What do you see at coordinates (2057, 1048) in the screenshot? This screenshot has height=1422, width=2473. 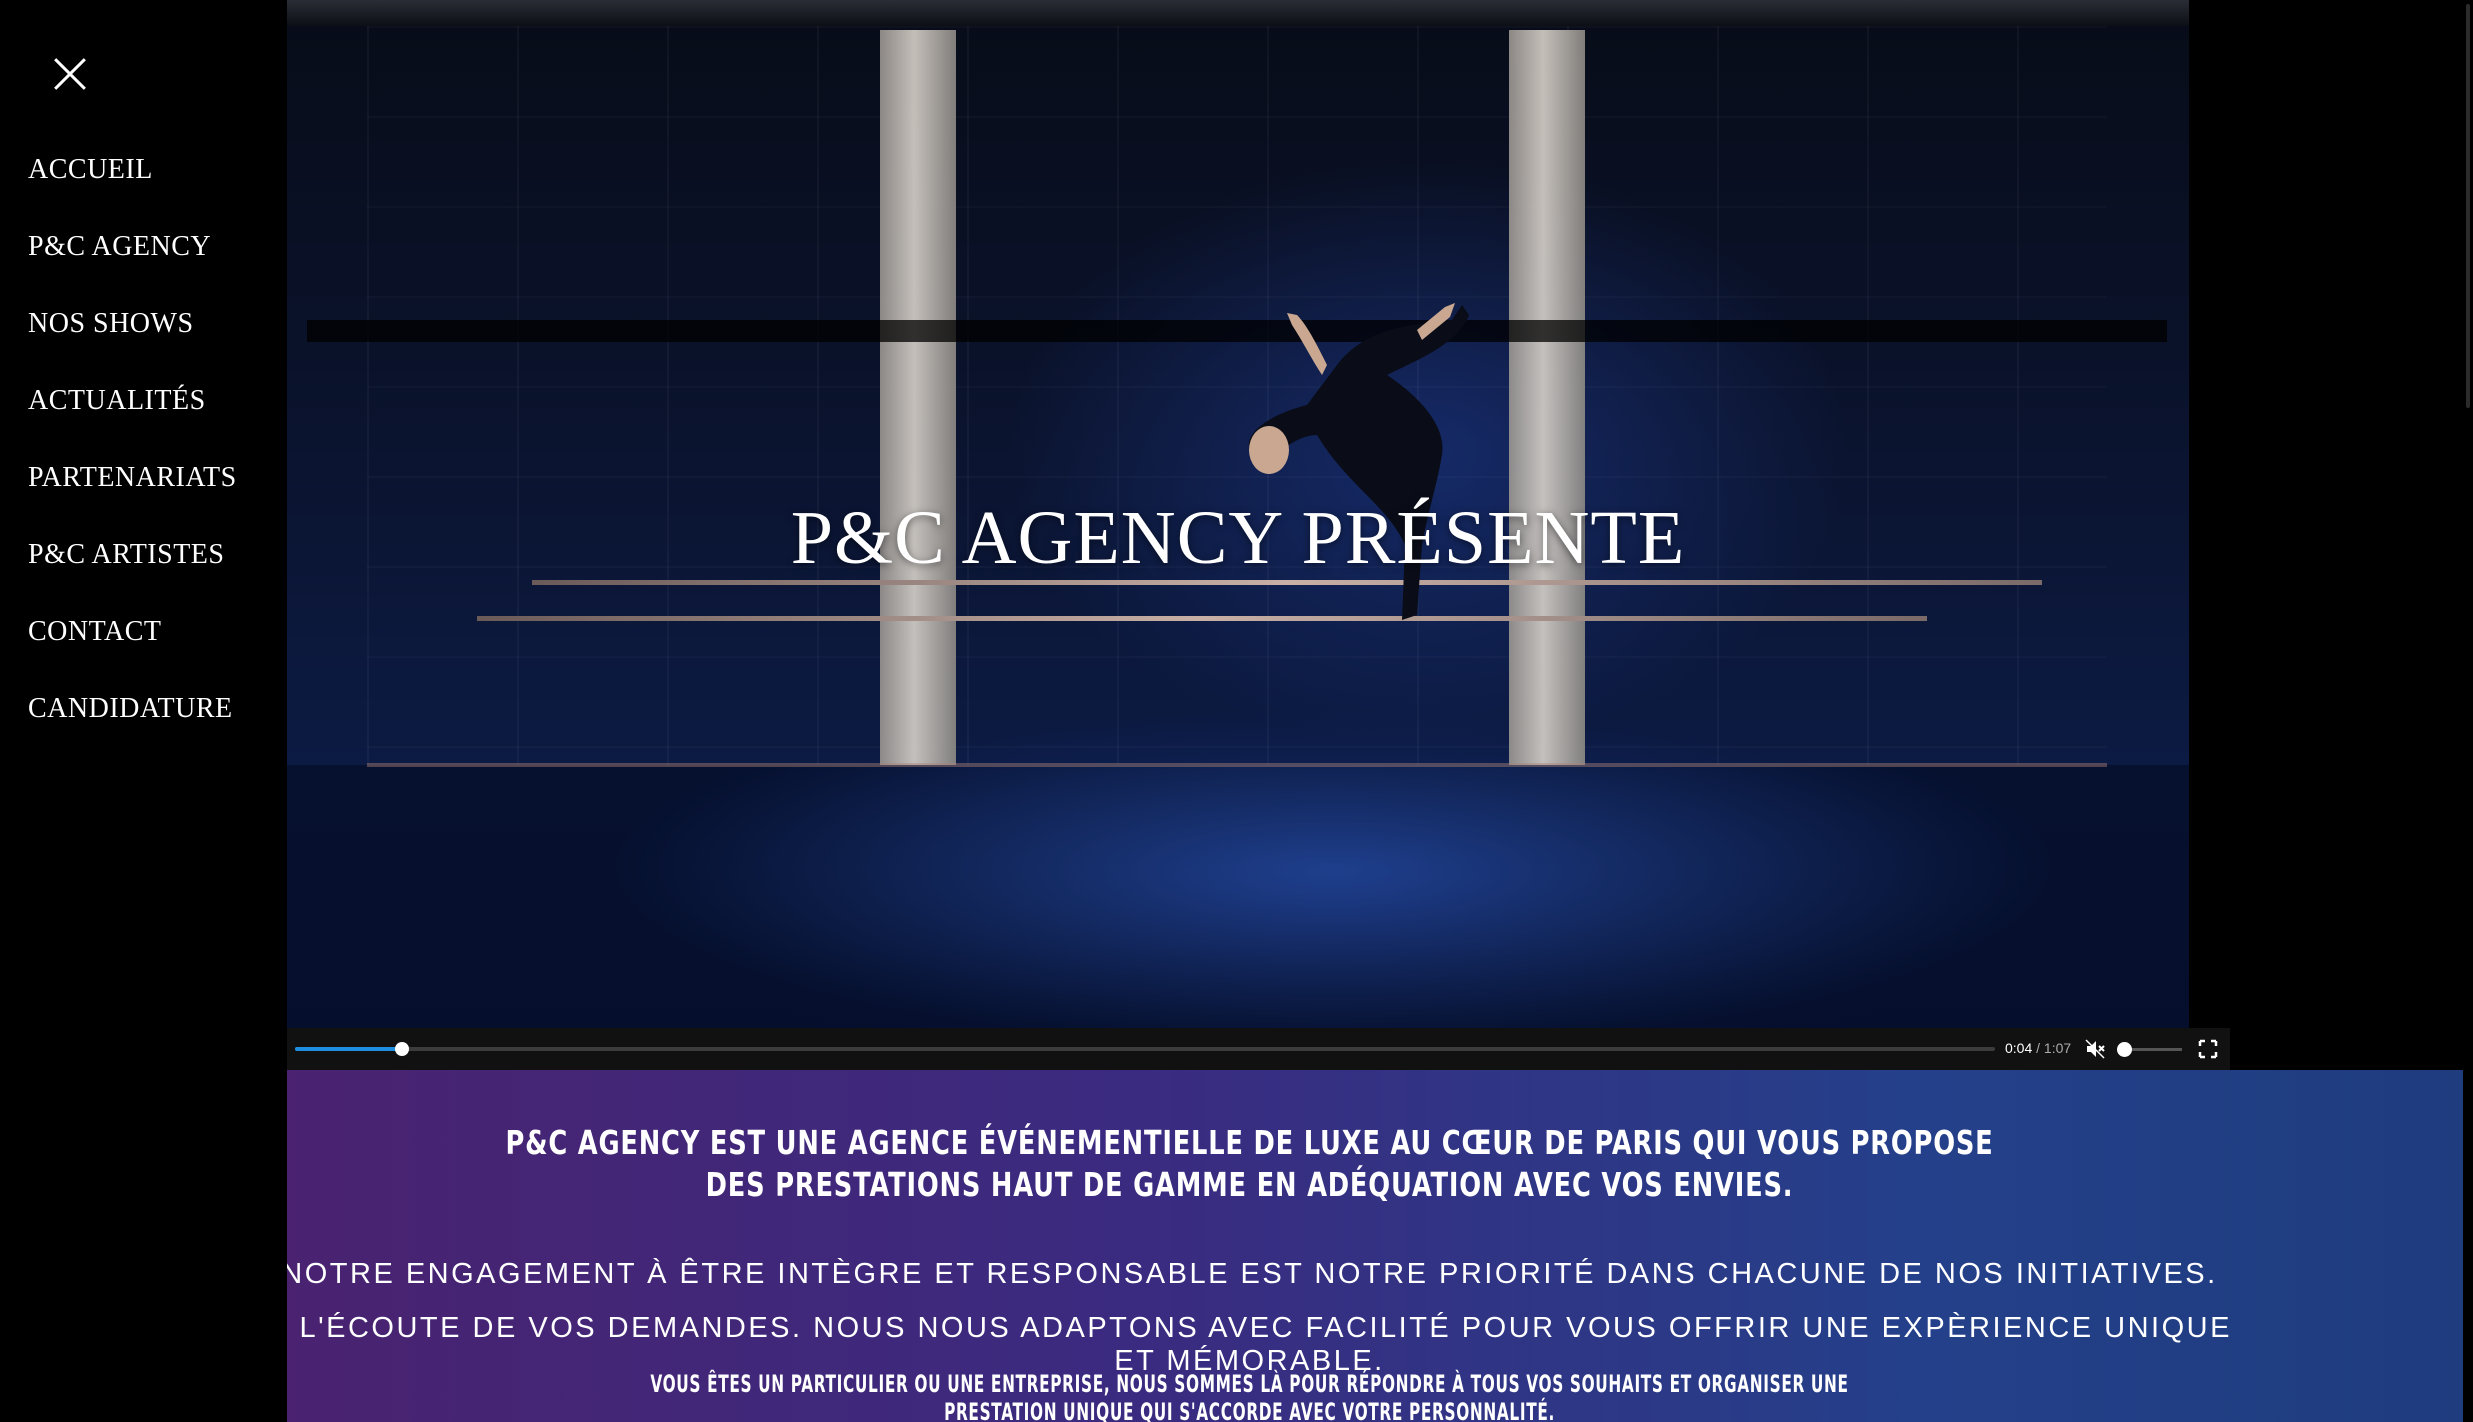 I see `duration: 1:07` at bounding box center [2057, 1048].